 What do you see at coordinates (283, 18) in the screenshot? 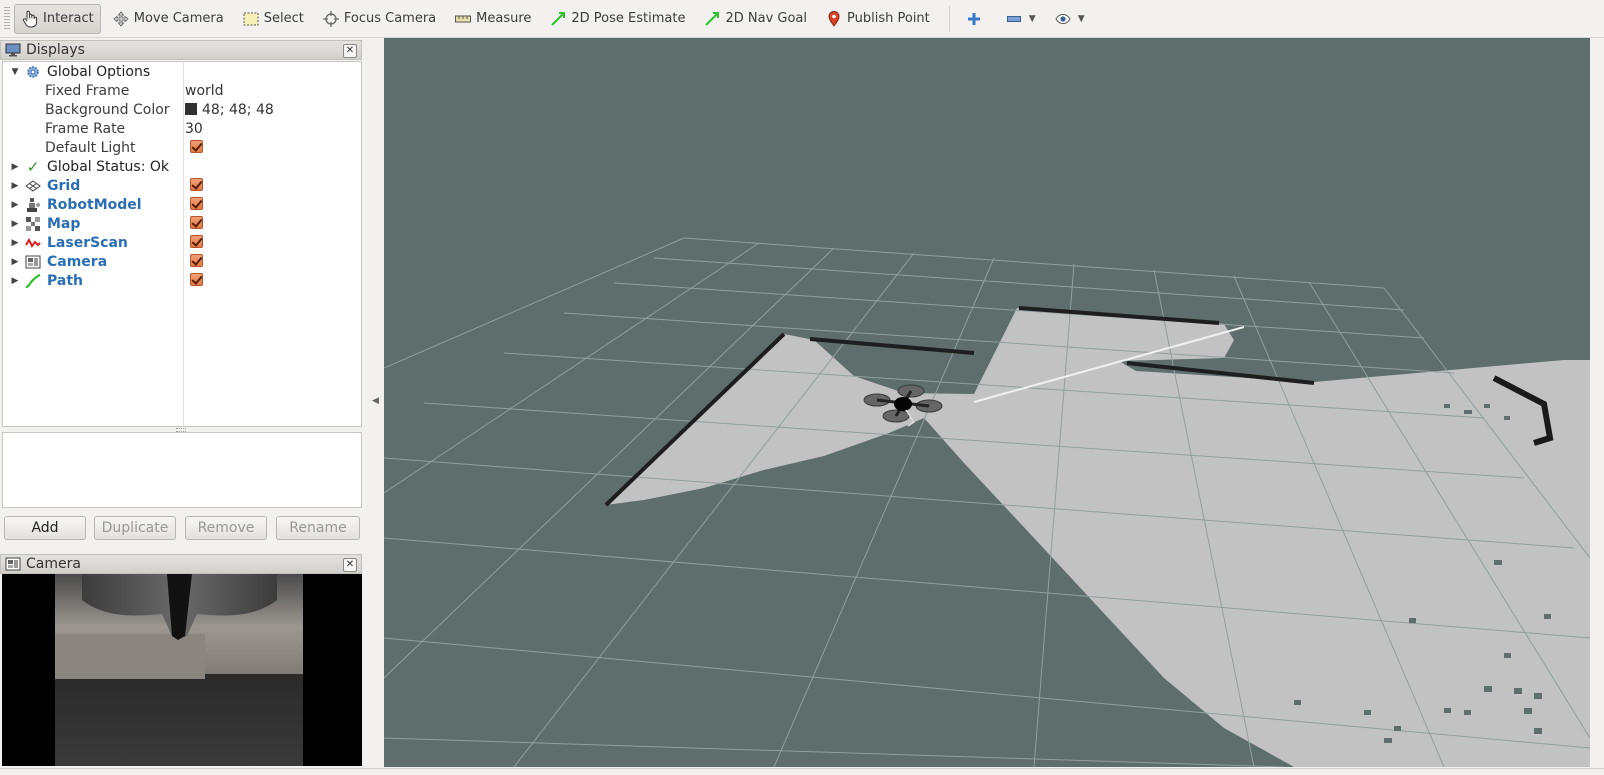
I see `select-label: Select` at bounding box center [283, 18].